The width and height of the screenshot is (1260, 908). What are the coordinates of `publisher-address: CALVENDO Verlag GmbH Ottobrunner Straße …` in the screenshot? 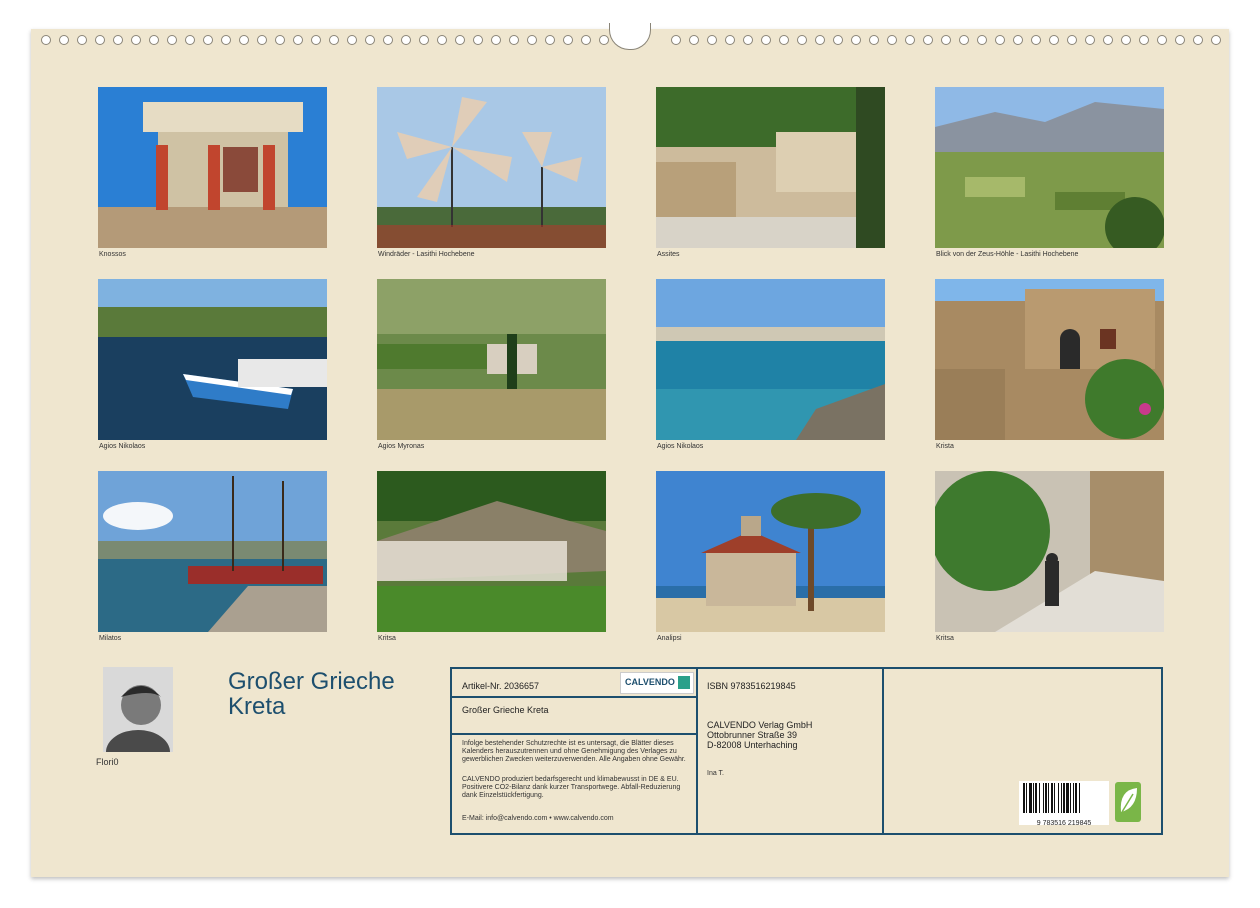 It's located at (759, 735).